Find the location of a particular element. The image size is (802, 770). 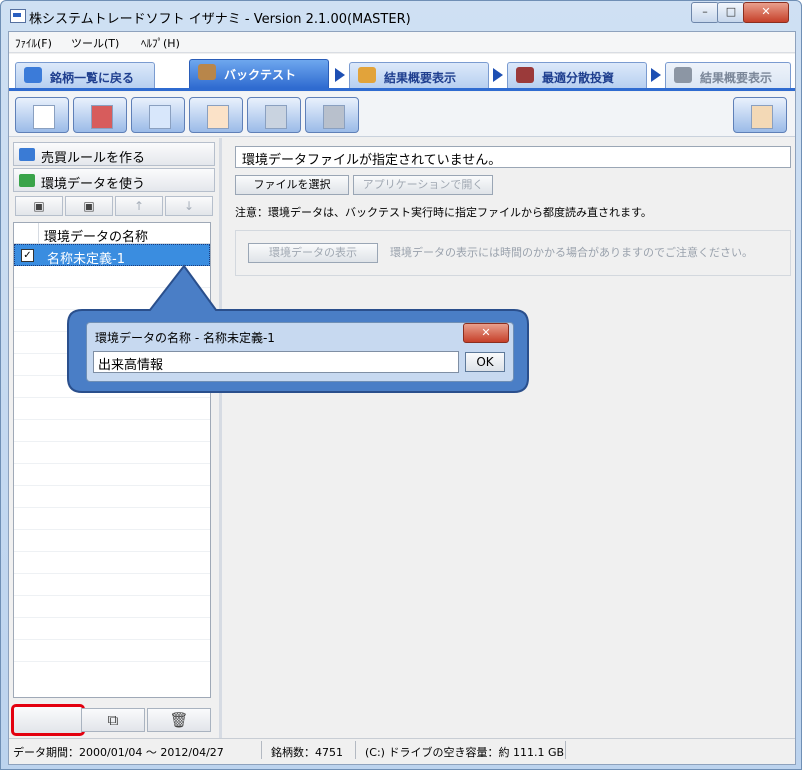

support-button is located at coordinates (760, 115).